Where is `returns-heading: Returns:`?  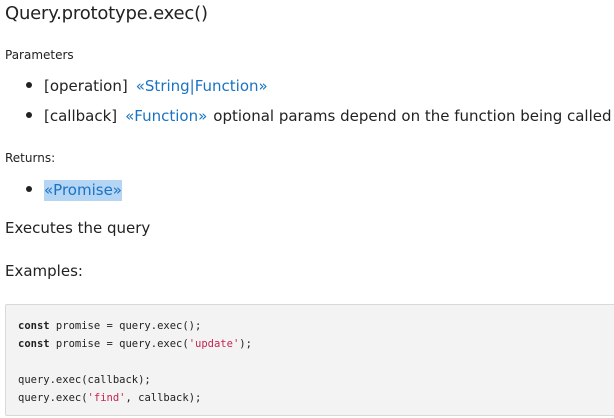
returns-heading: Returns: is located at coordinates (30, 158).